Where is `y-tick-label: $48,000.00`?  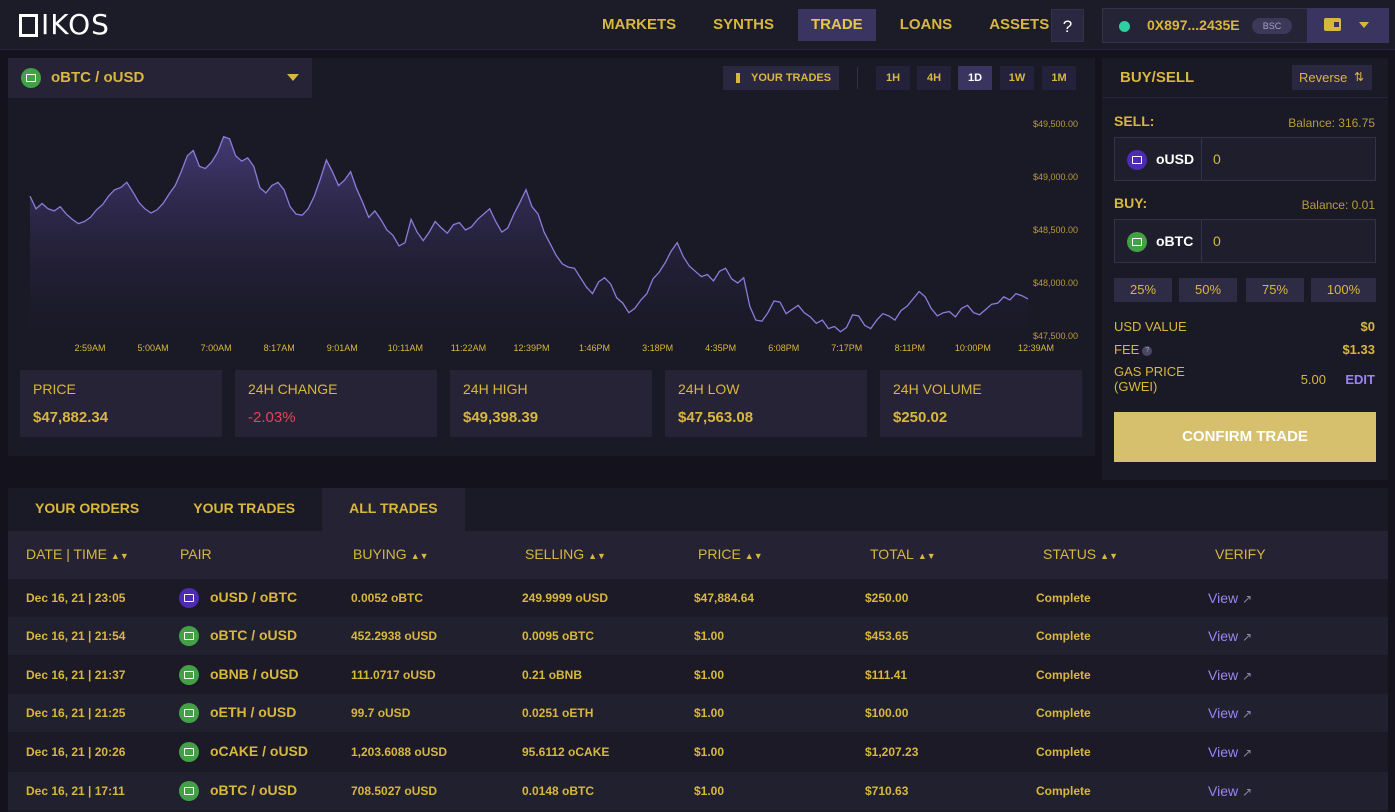
y-tick-label: $48,000.00 is located at coordinates (1055, 283).